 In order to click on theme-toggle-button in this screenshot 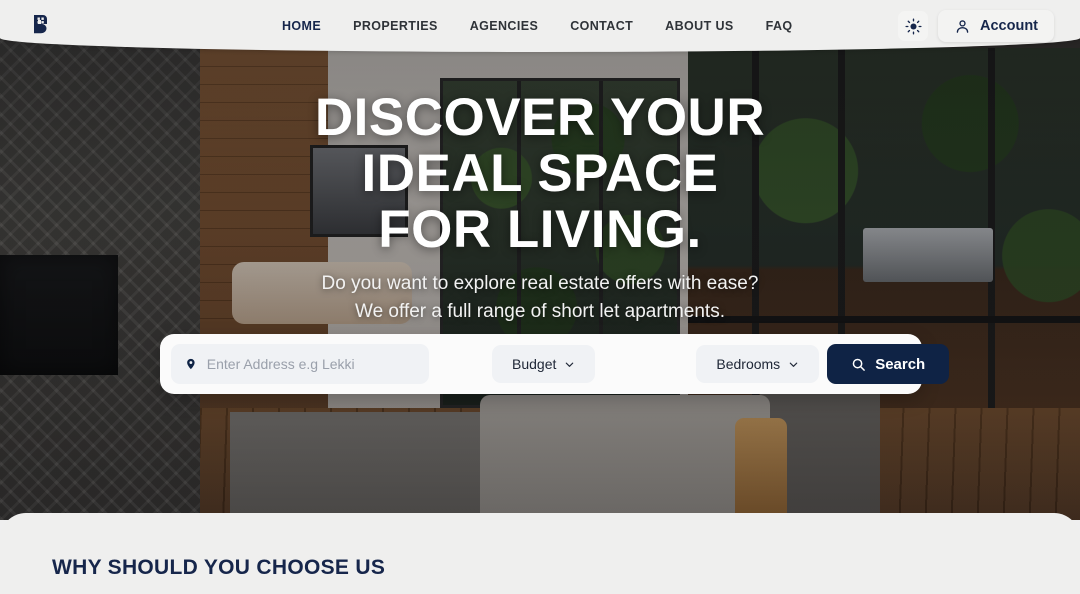, I will do `click(913, 26)`.